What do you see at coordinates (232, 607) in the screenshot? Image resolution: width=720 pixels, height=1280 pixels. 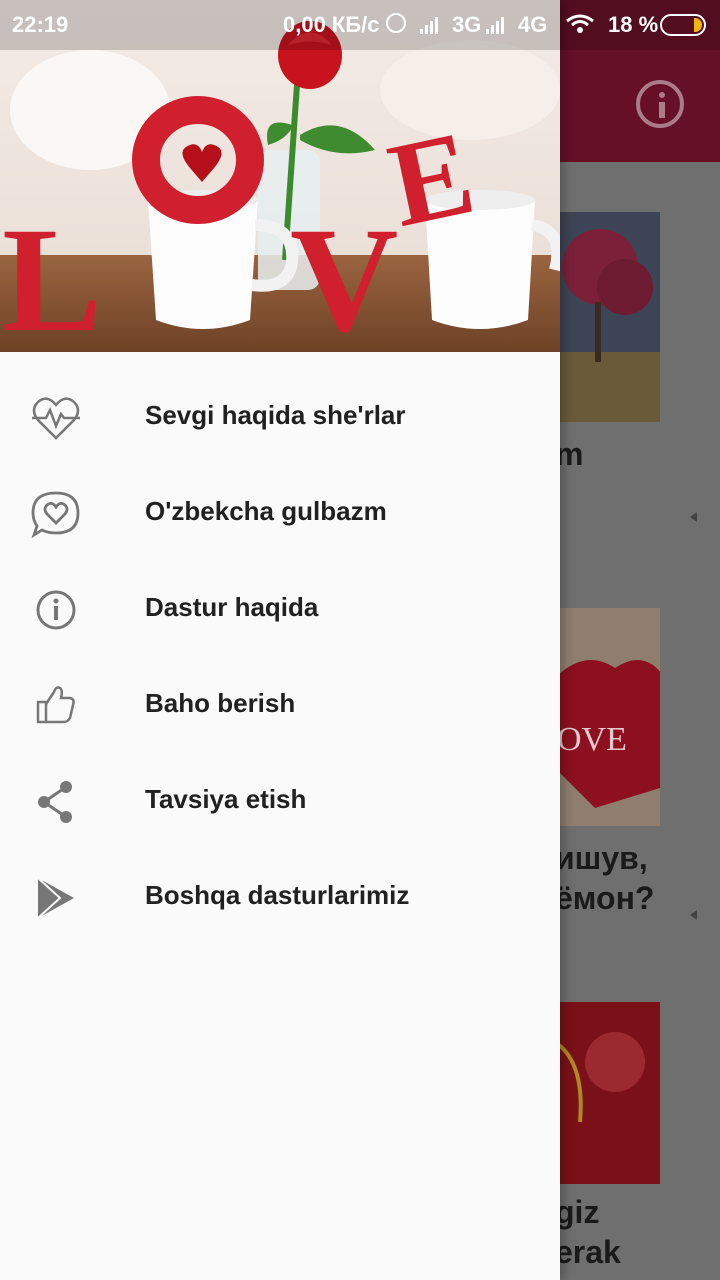 I see `menu-item-label: Dastur haqida` at bounding box center [232, 607].